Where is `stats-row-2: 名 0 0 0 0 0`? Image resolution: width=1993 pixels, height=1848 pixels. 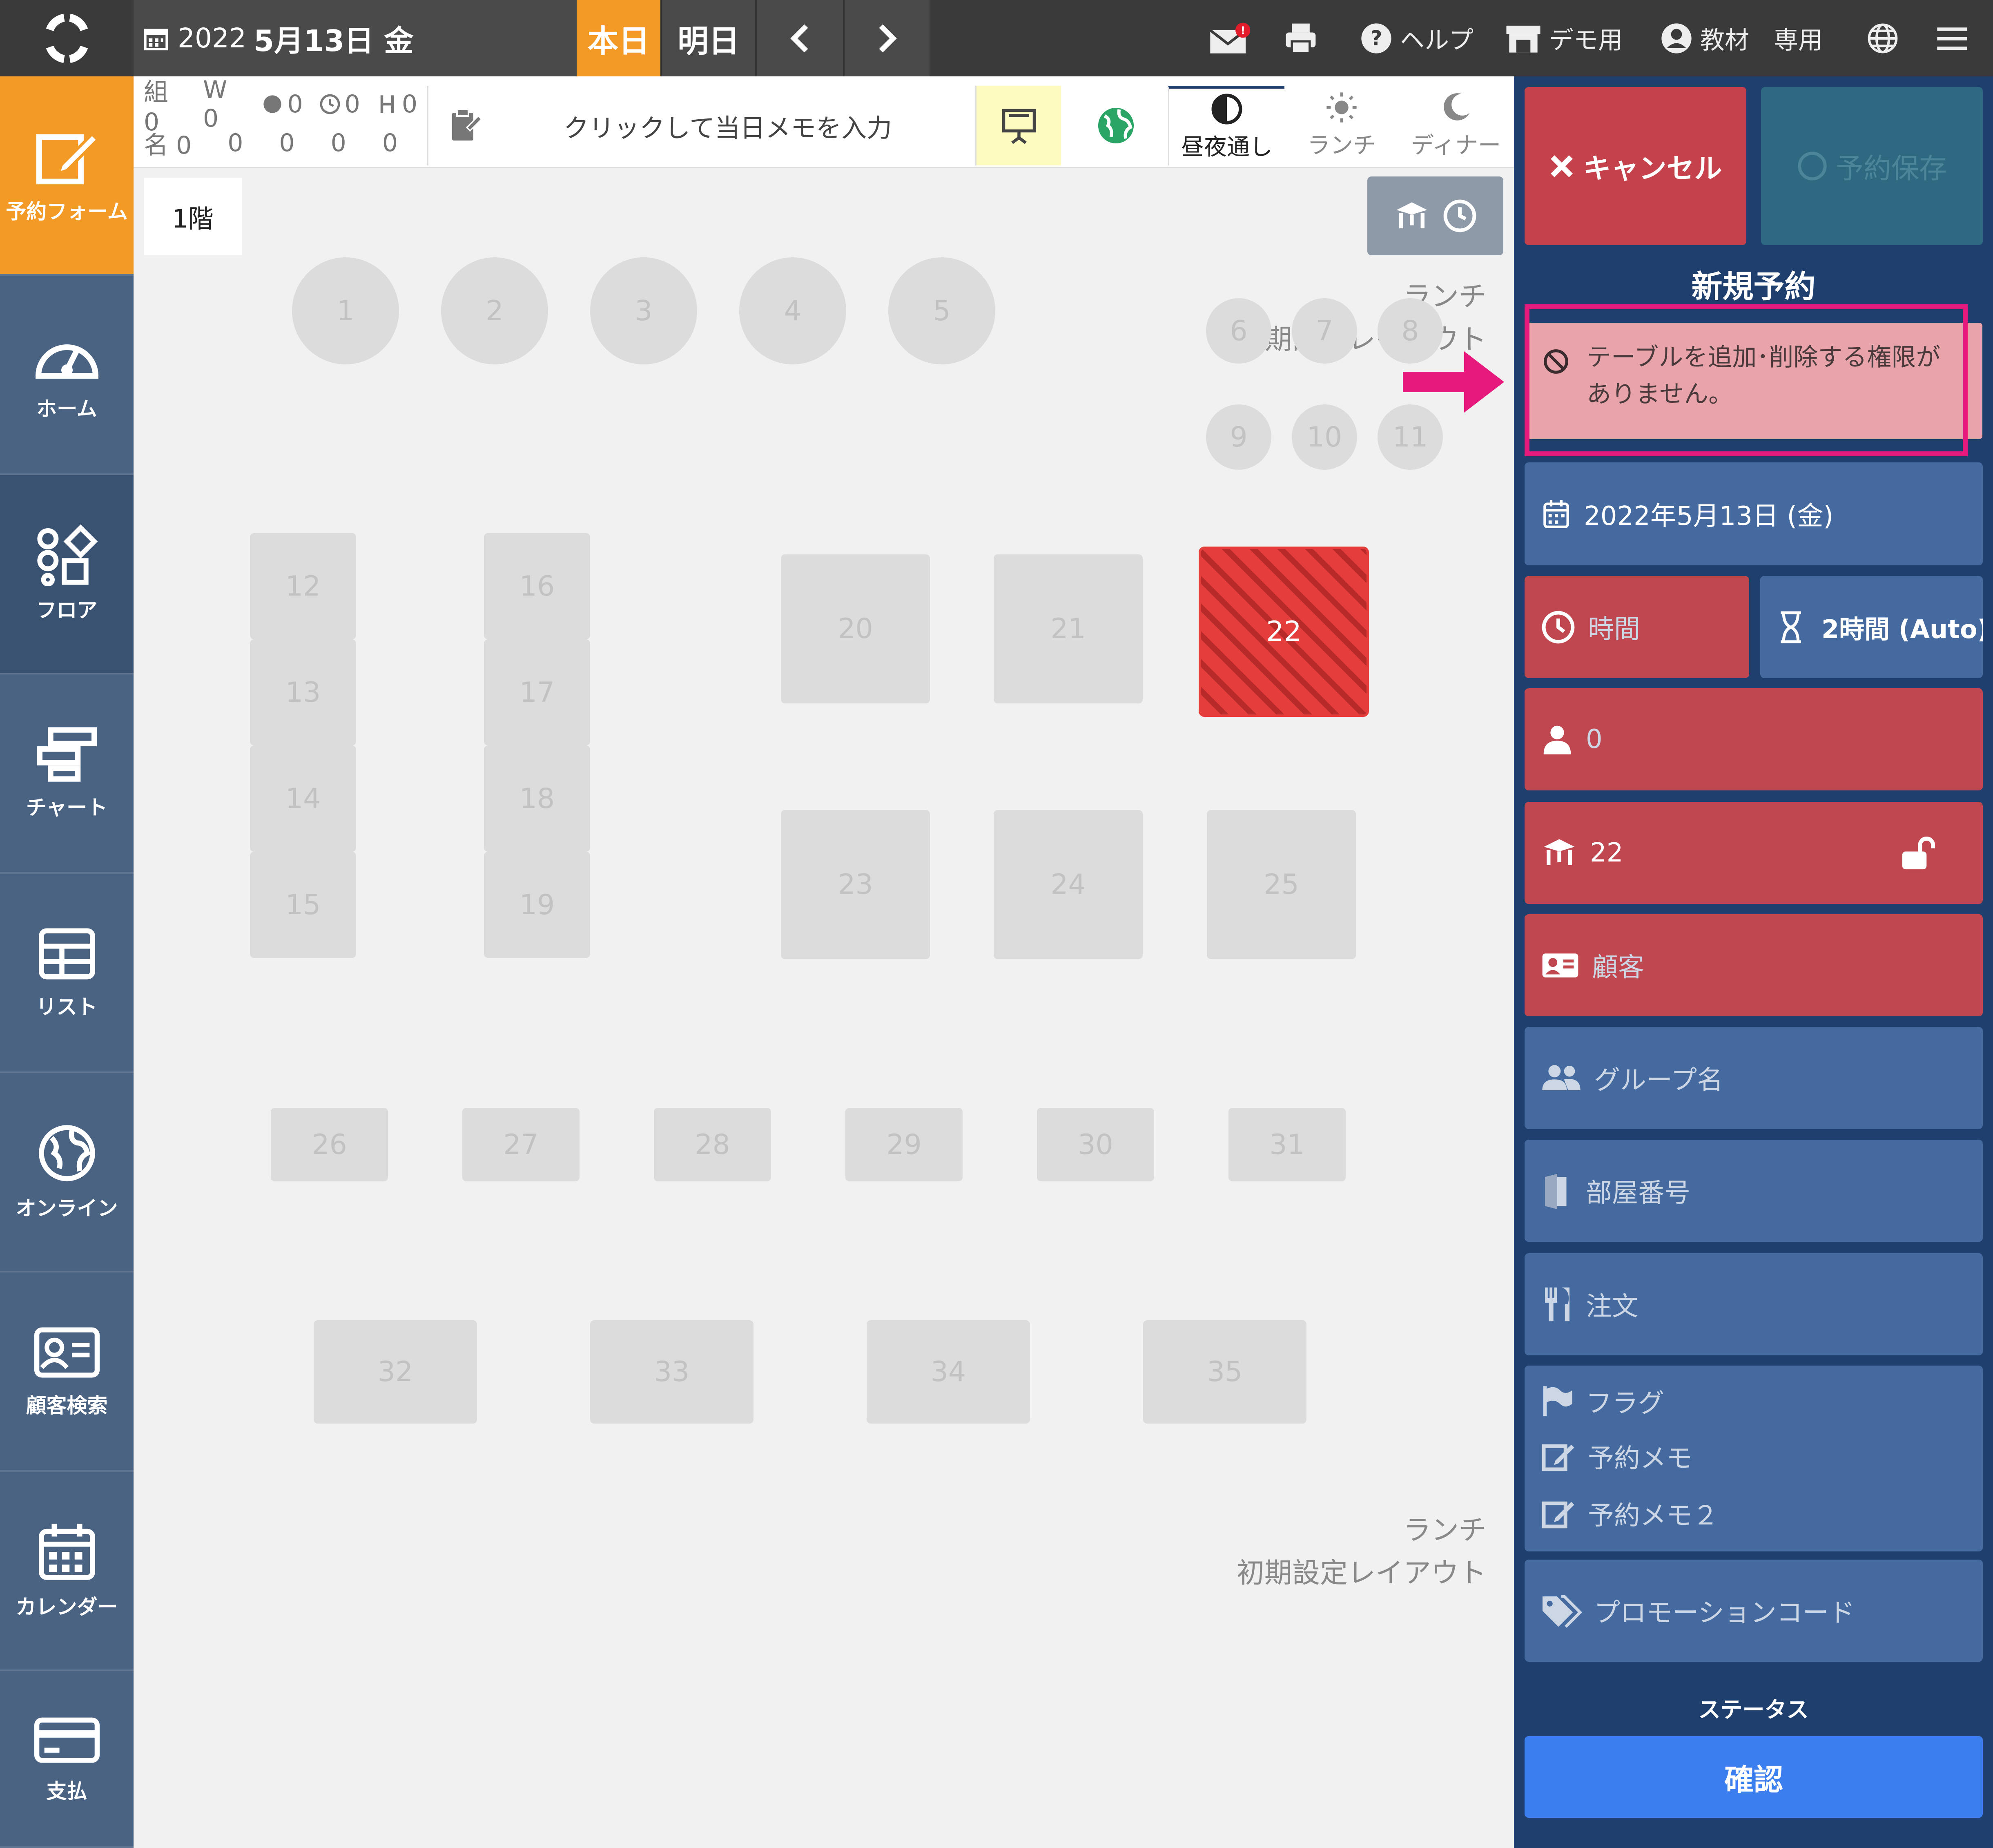 stats-row-2: 名 0 0 0 0 0 is located at coordinates (280, 143).